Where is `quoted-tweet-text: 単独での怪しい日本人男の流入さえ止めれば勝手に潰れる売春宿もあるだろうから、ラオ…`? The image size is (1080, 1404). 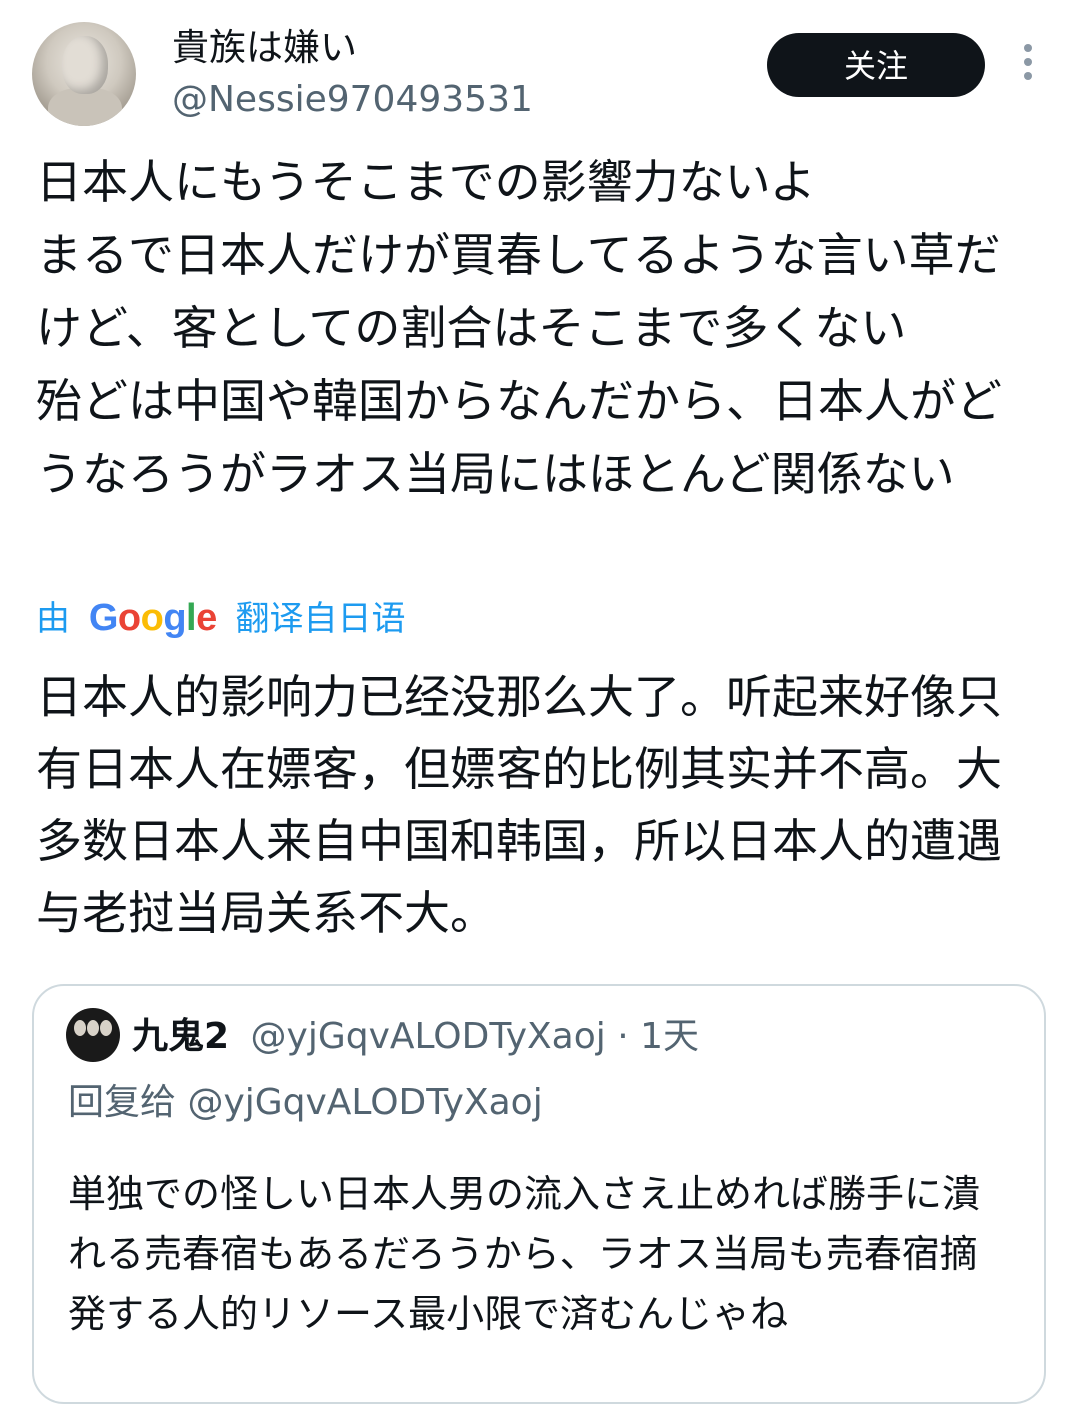 quoted-tweet-text: 単独での怪しい日本人男の流入さえ止めれば勝手に潰れる売春宿もあるだろうから、ラオ… is located at coordinates (524, 1254).